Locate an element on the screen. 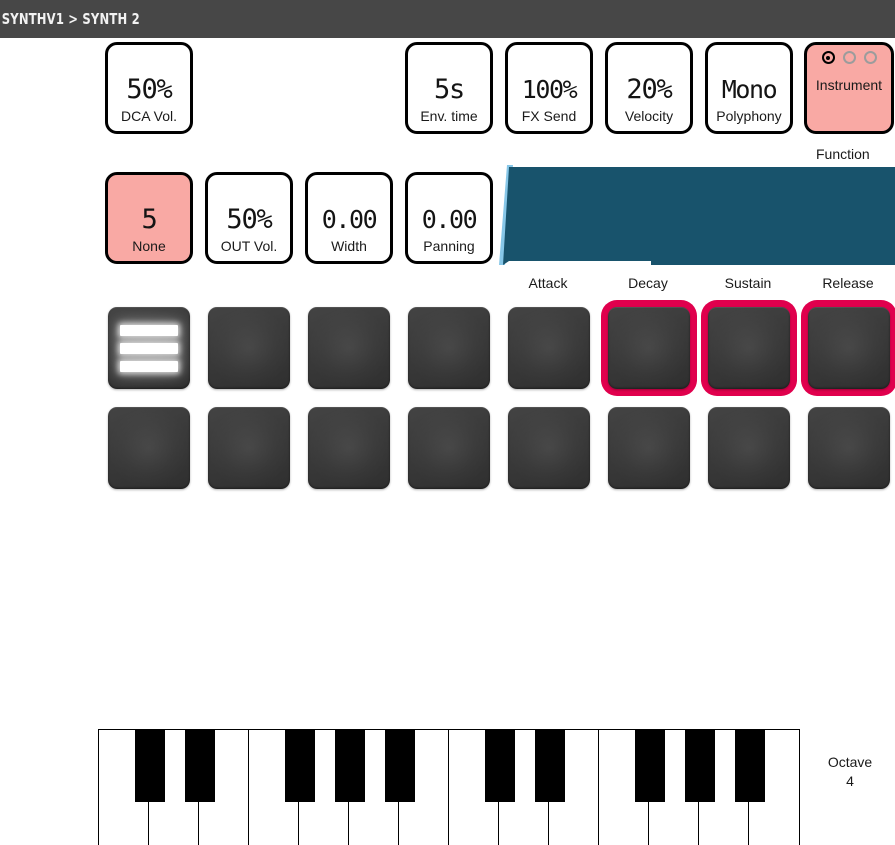  pad-menu is located at coordinates (149, 348).